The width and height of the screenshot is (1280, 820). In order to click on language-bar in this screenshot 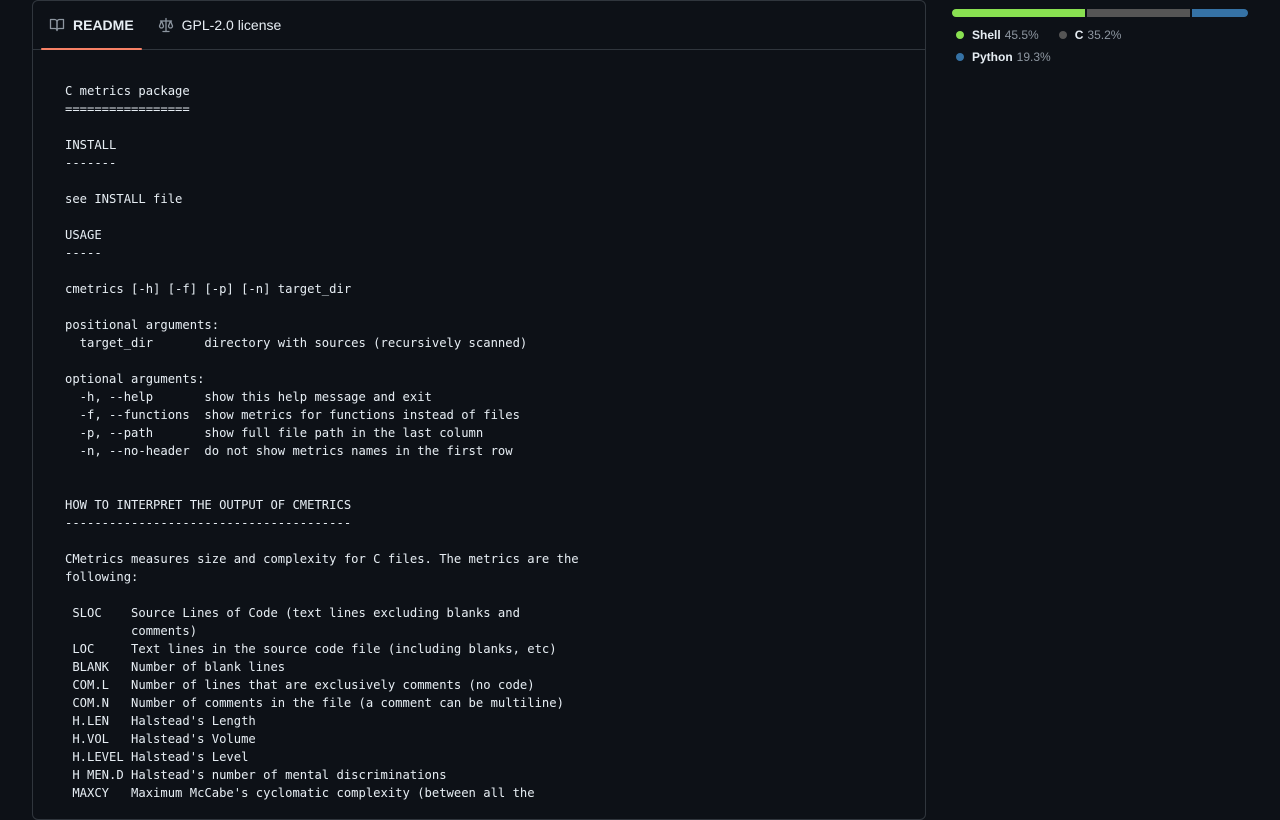, I will do `click(1100, 13)`.